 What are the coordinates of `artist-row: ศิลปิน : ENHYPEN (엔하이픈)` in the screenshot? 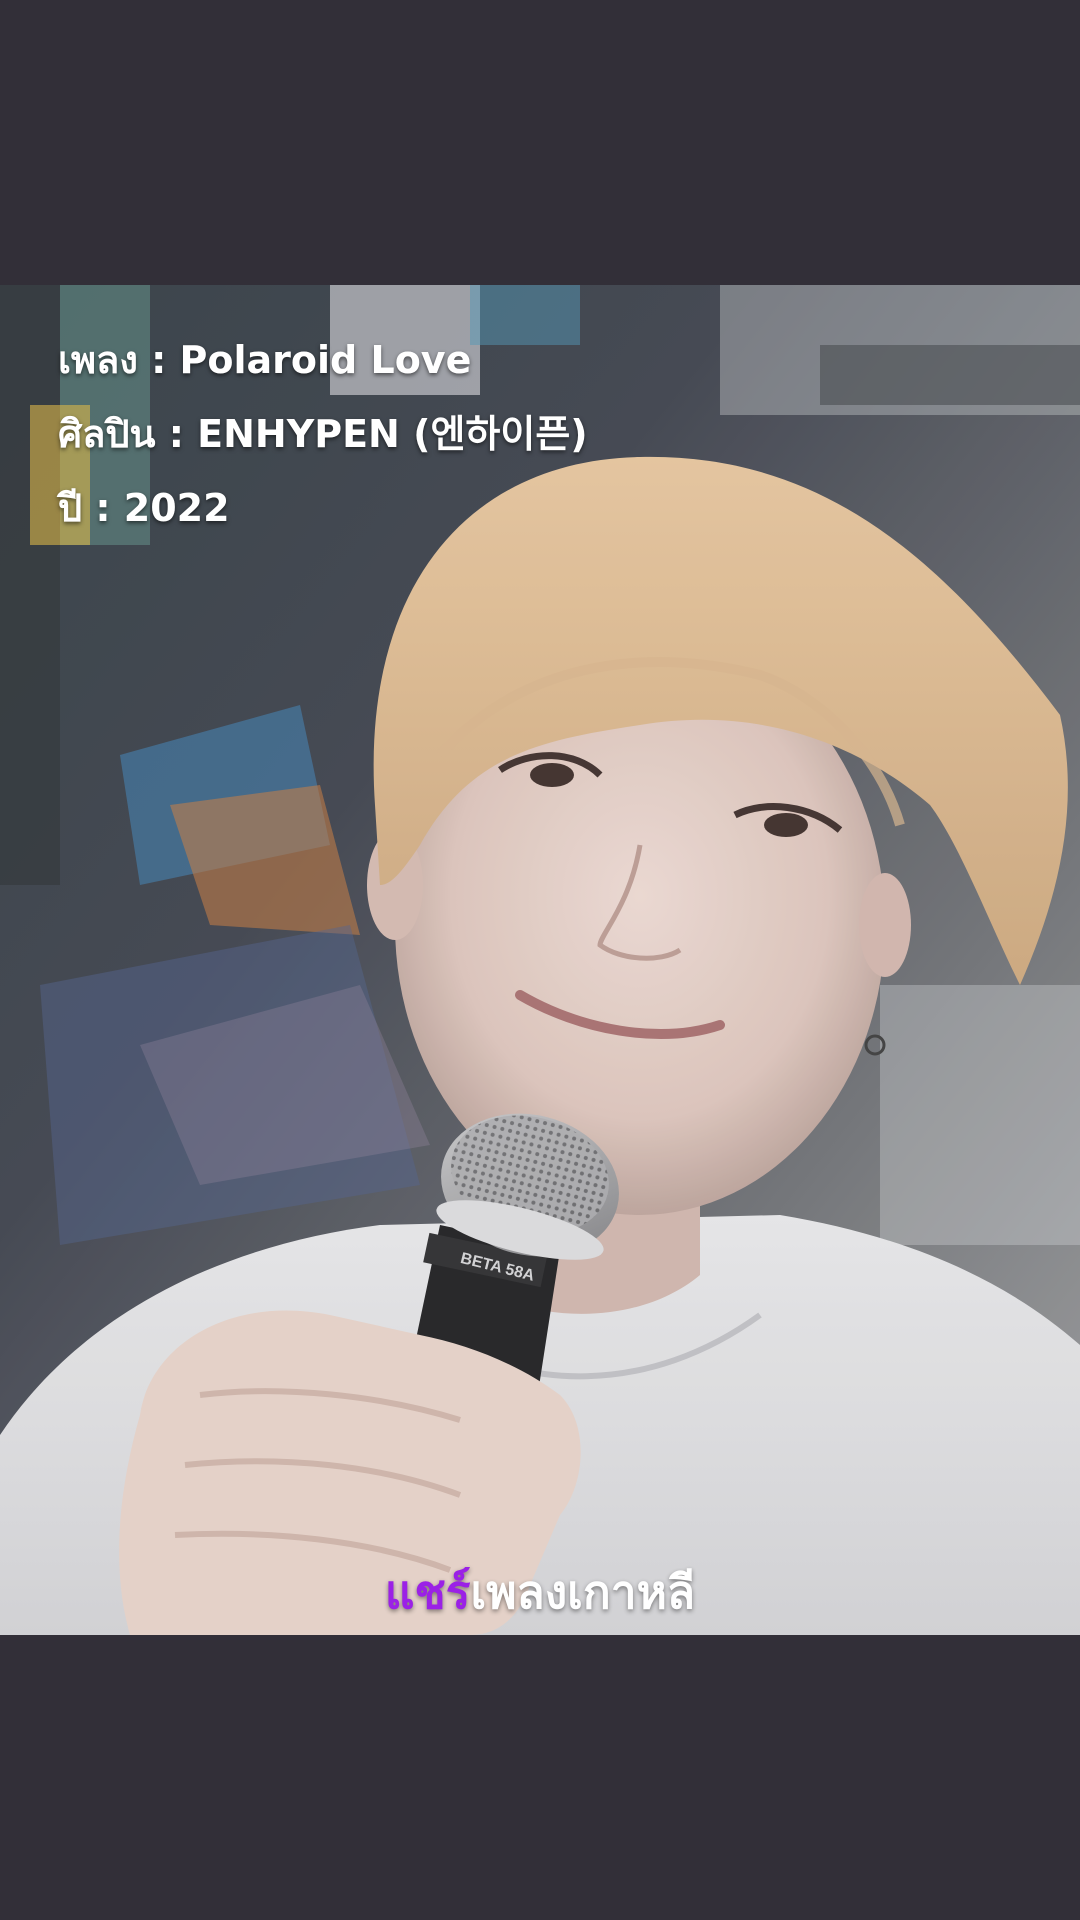 It's located at (323, 434).